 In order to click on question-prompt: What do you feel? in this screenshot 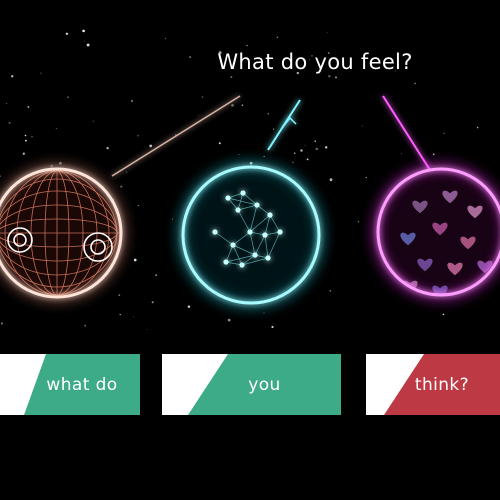, I will do `click(315, 62)`.